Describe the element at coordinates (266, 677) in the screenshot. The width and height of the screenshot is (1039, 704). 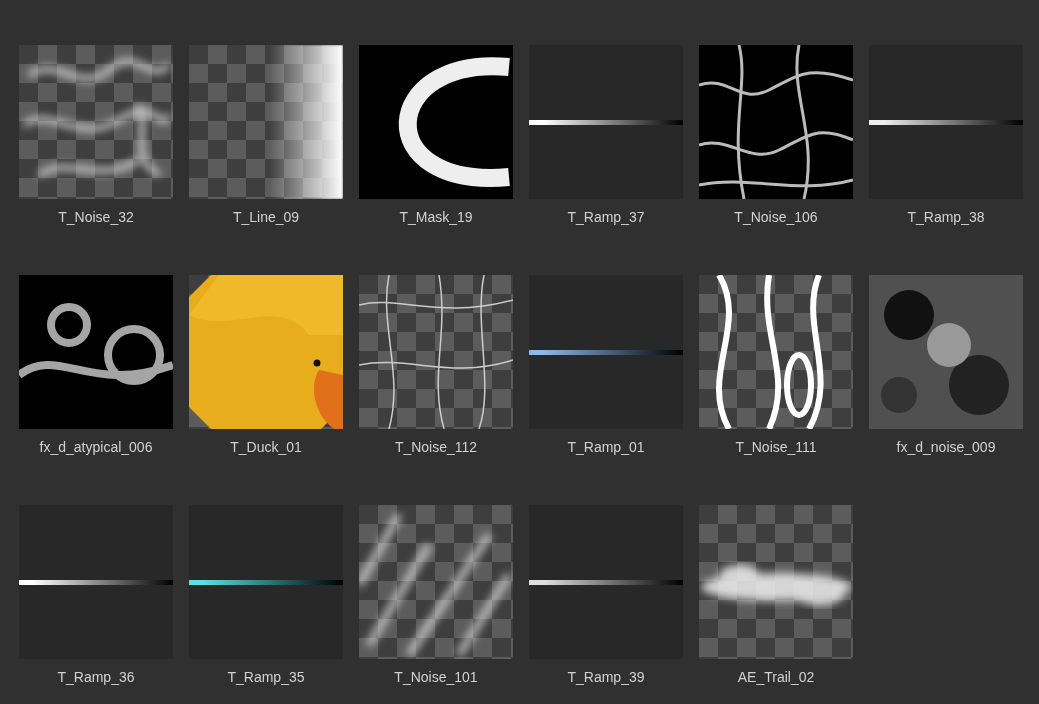
I see `asset-name: T_Ramp_35` at that location.